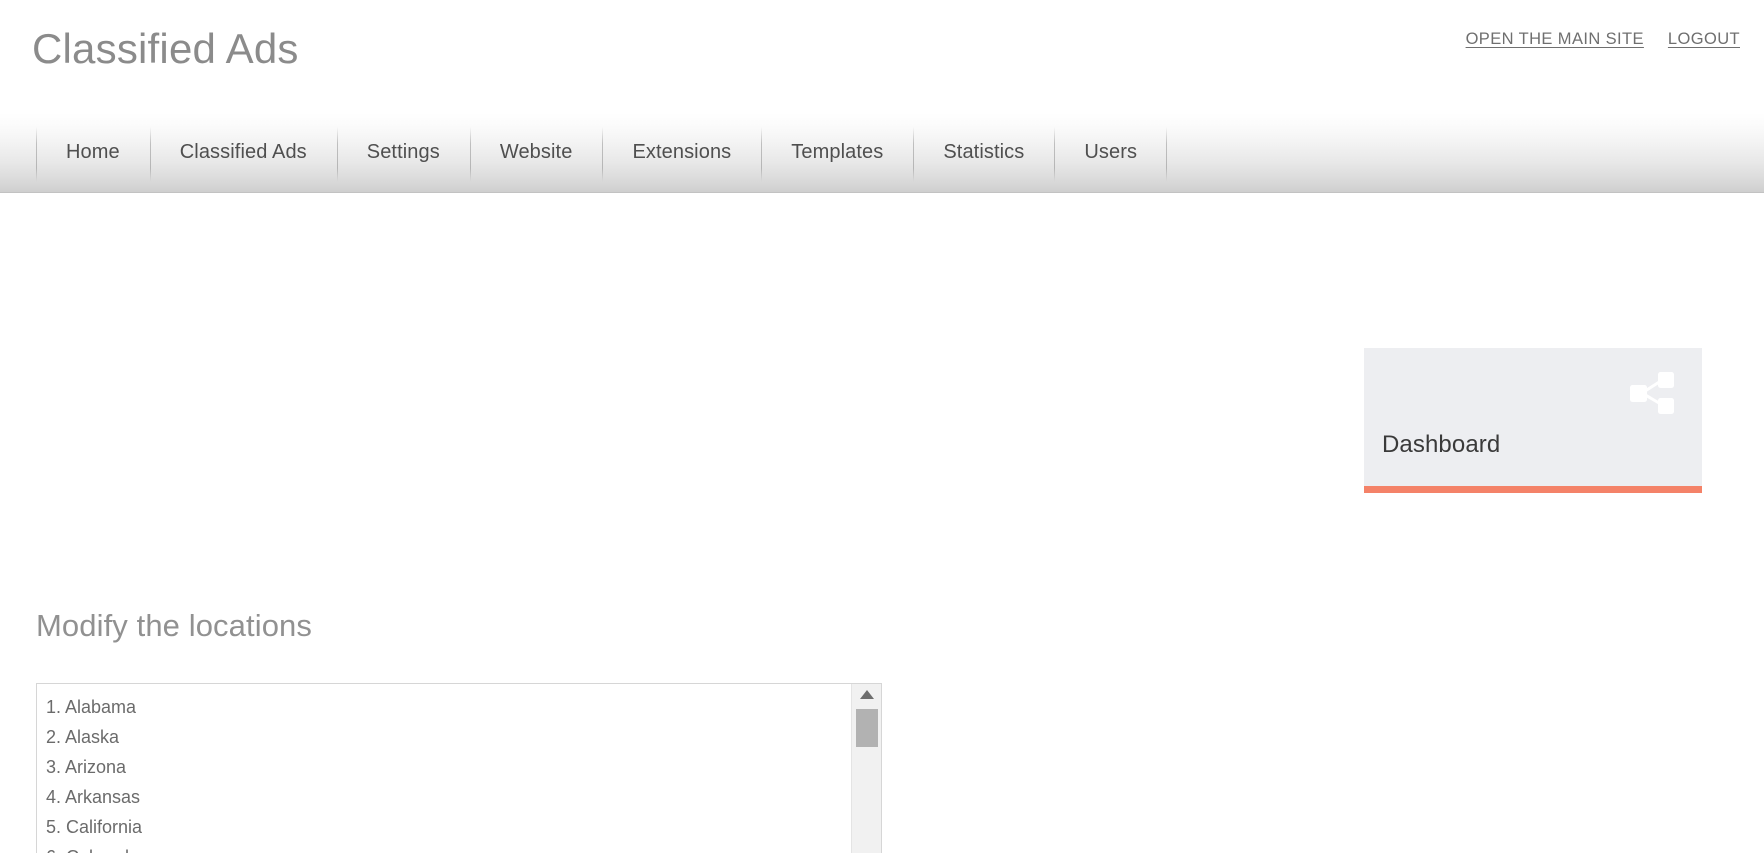  I want to click on list-item: 6. Colorado, so click(444, 847).